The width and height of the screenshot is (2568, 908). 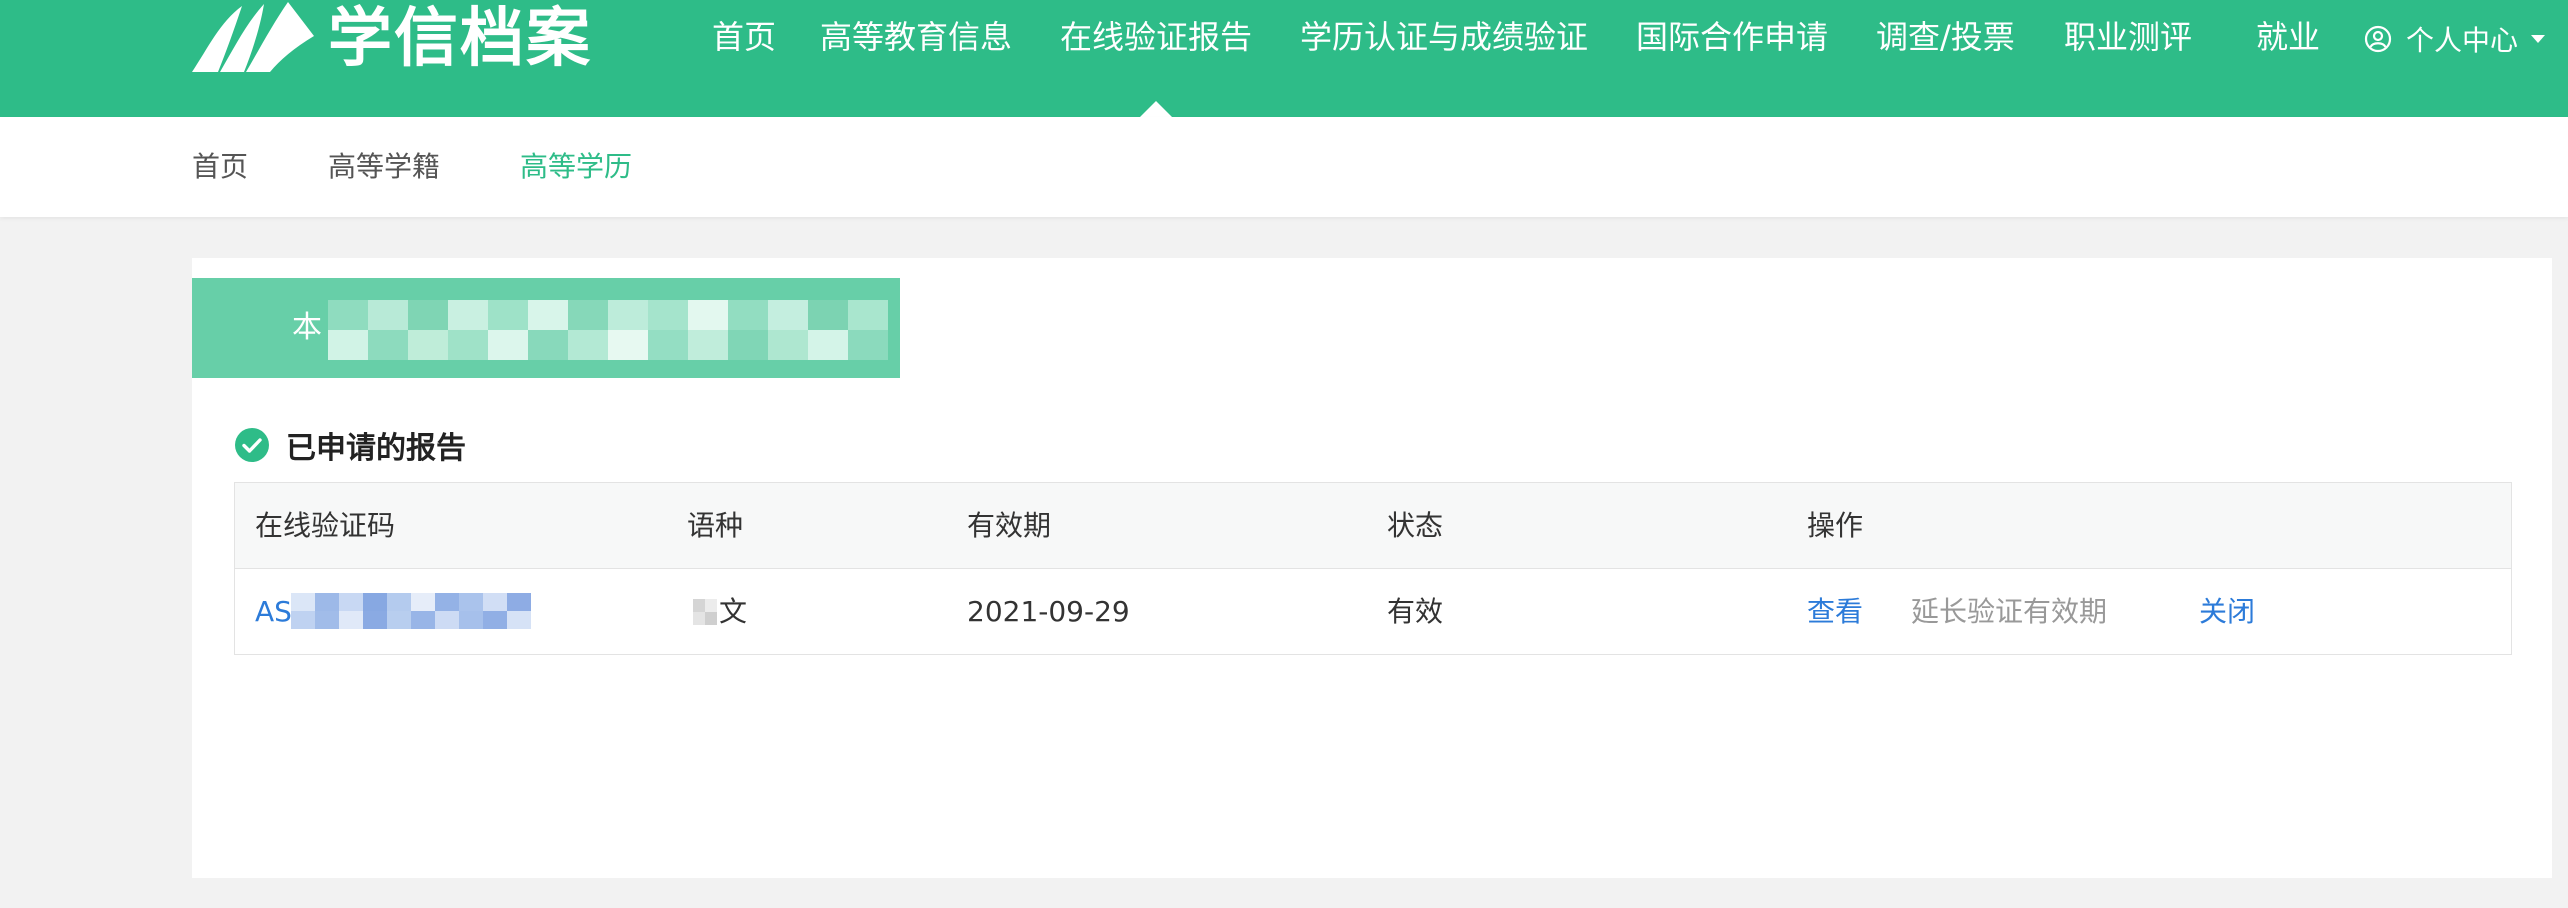 What do you see at coordinates (715, 525) in the screenshot?
I see `column-header-language: 语种` at bounding box center [715, 525].